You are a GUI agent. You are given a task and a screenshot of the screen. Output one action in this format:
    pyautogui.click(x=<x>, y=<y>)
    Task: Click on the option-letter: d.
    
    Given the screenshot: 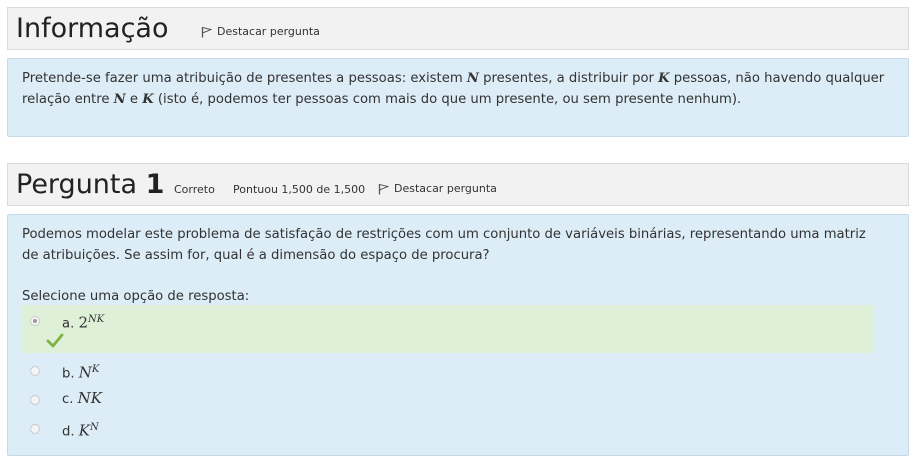 What is the action you would take?
    pyautogui.click(x=68, y=432)
    